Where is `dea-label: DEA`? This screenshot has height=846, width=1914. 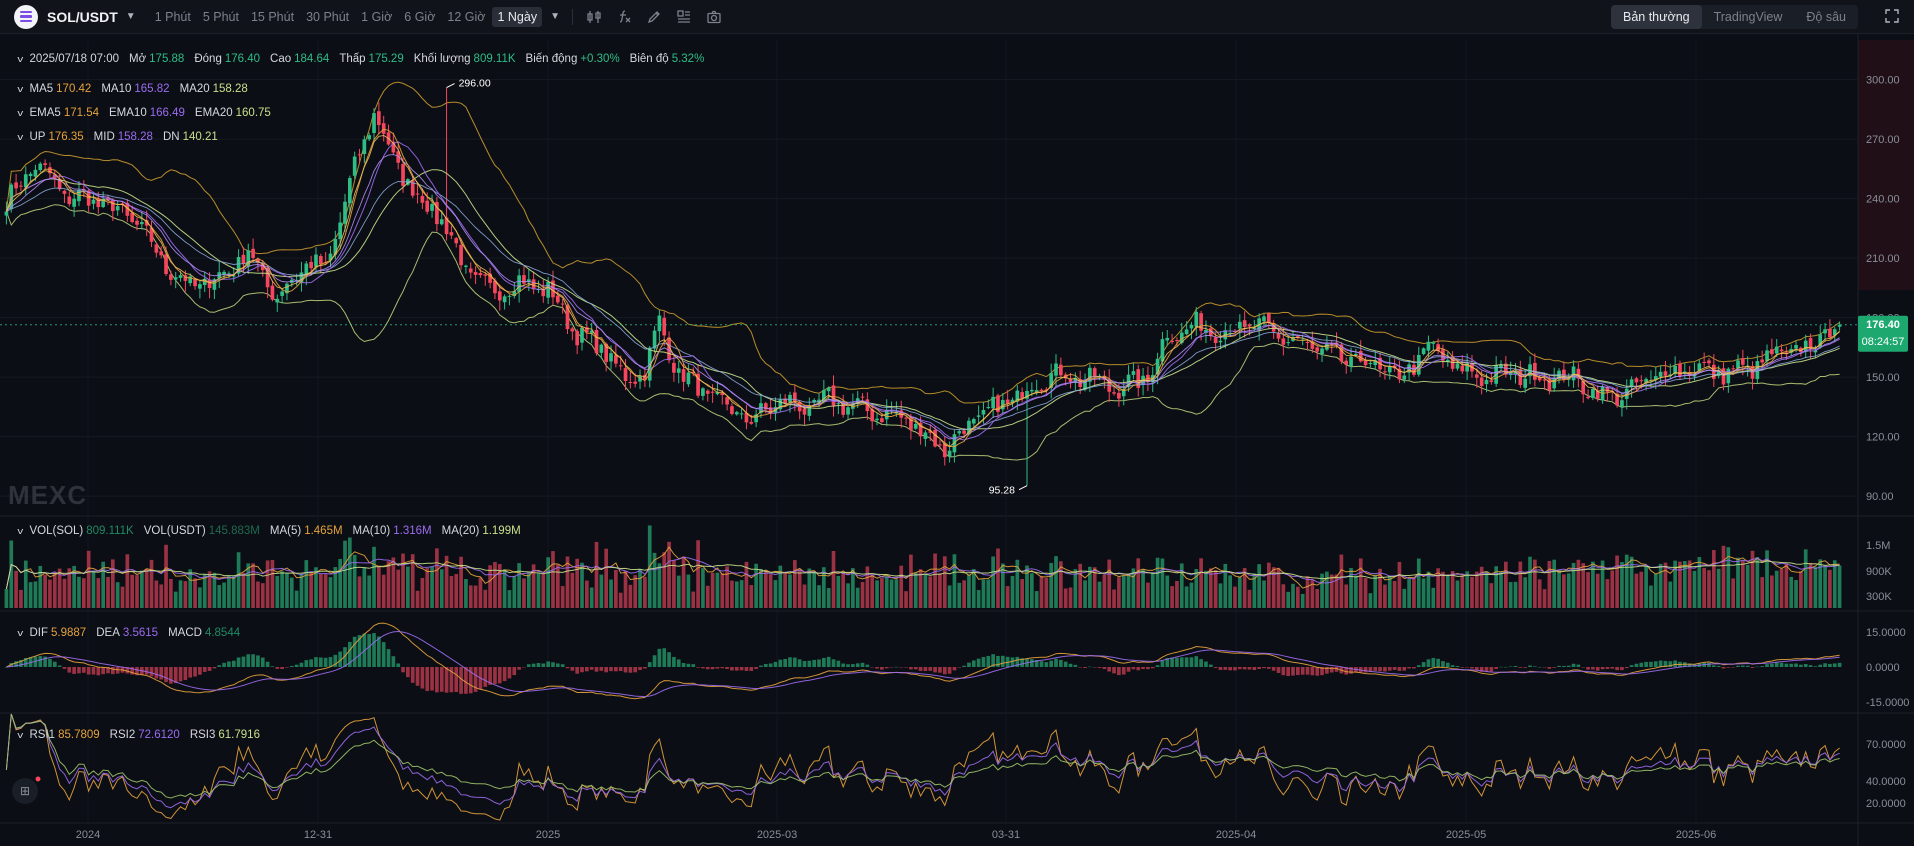
dea-label: DEA is located at coordinates (108, 633).